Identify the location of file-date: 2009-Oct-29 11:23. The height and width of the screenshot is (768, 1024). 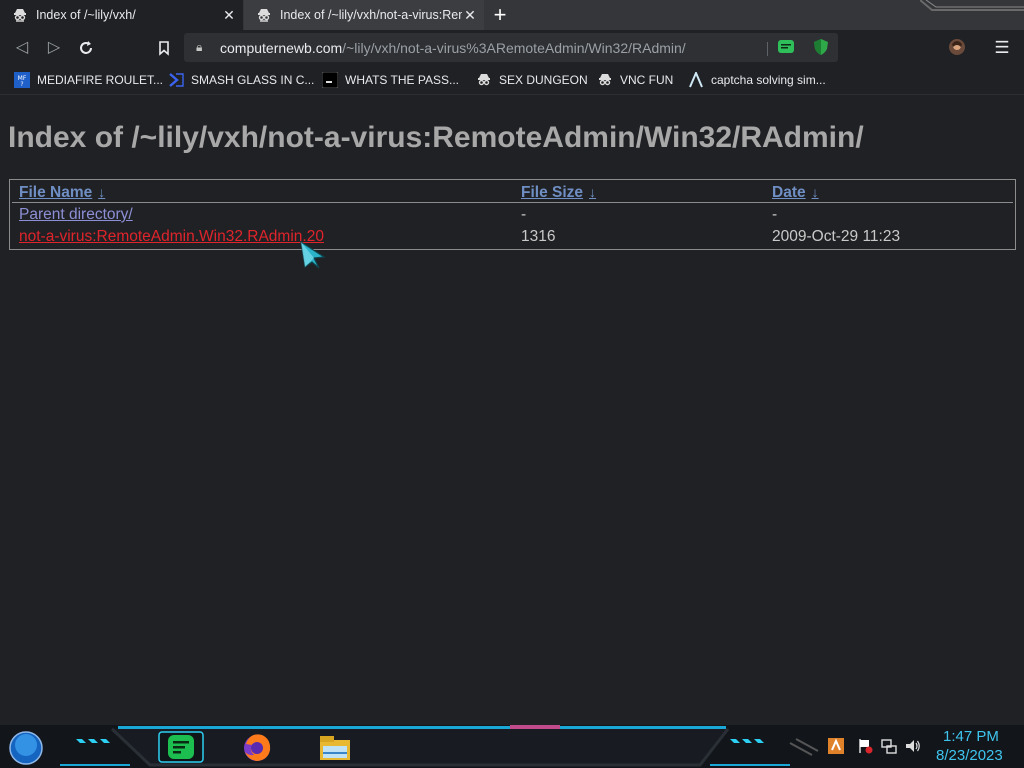
(836, 236).